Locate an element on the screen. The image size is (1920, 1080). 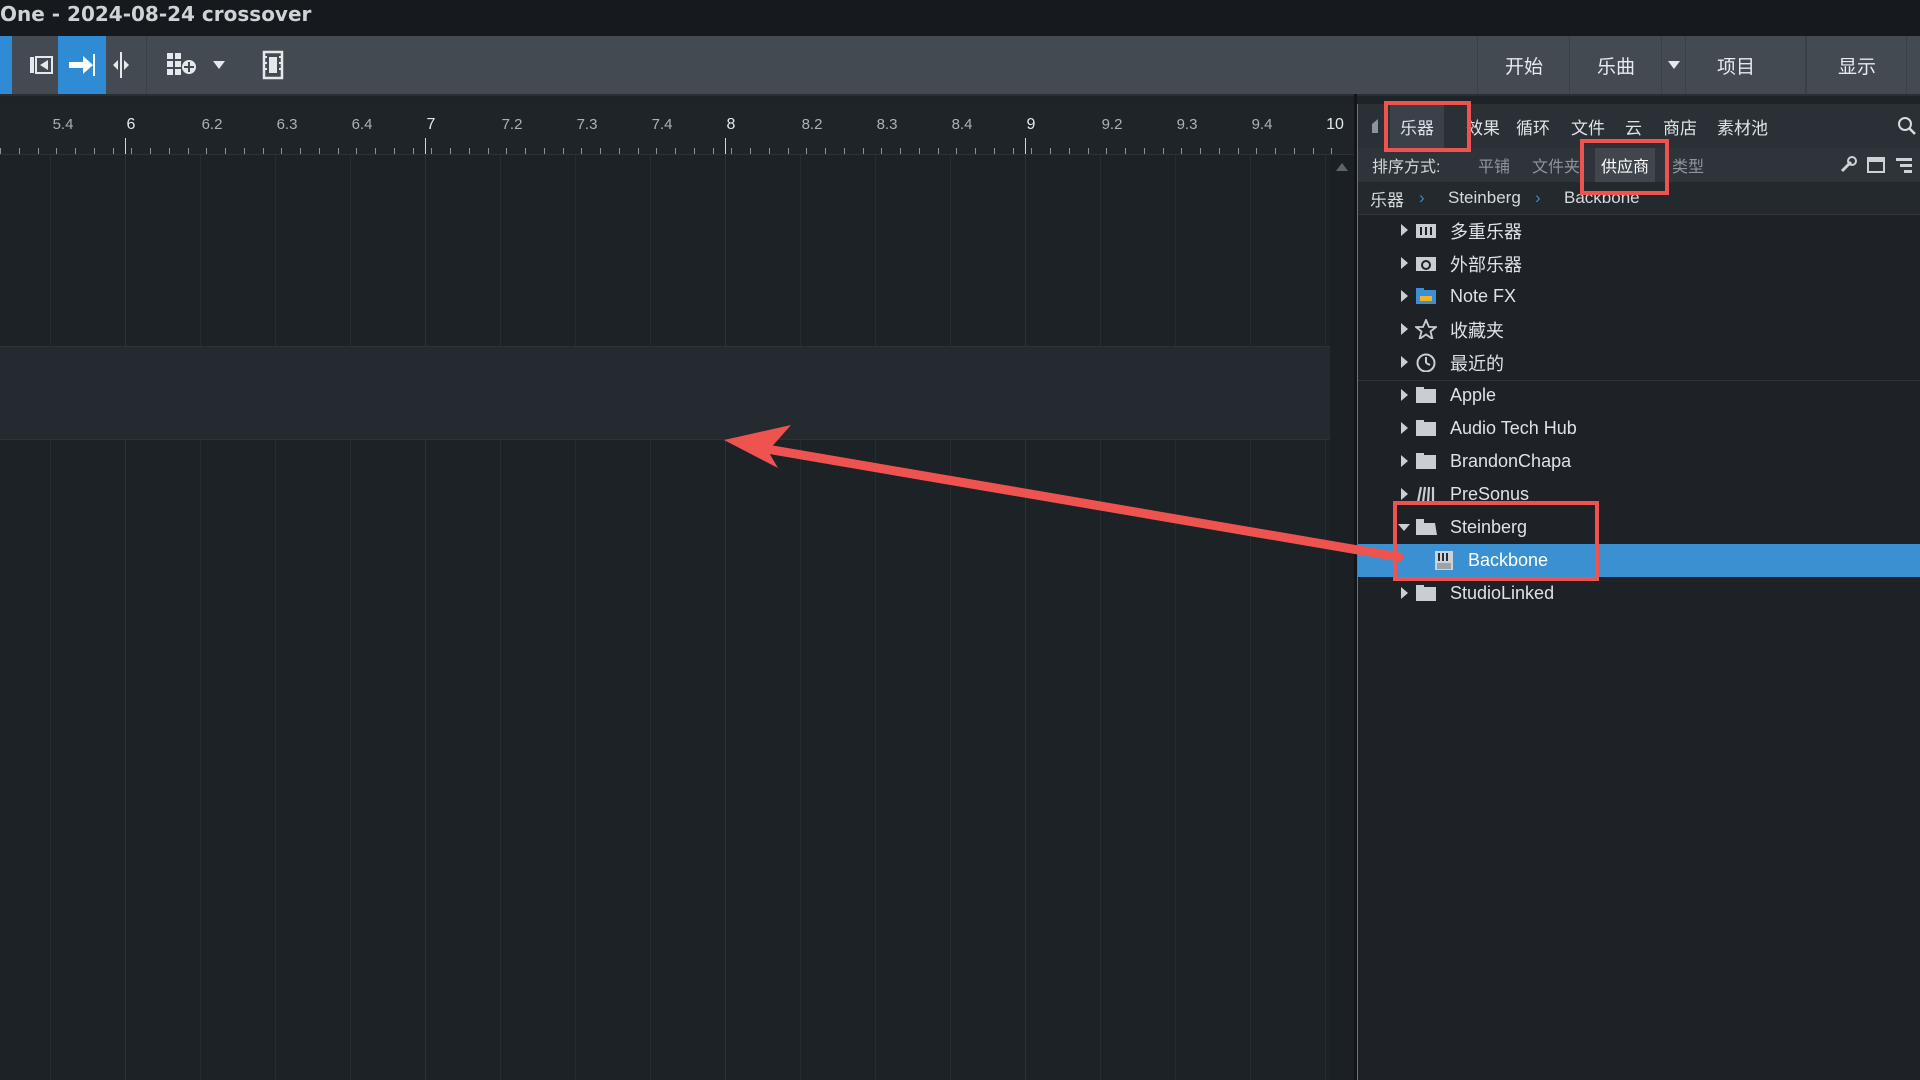
folder-icon is located at coordinates (1426, 461).